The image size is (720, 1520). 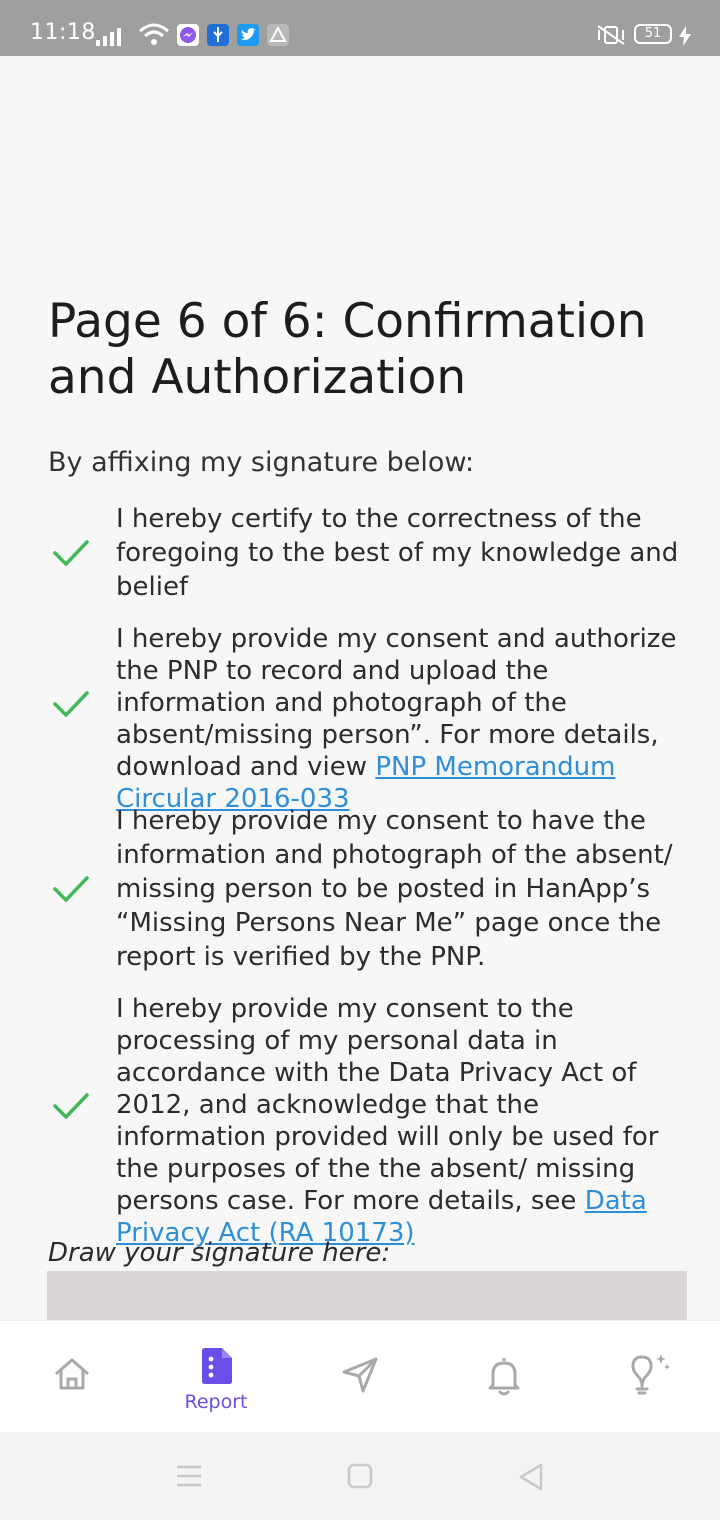 What do you see at coordinates (360, 28) in the screenshot?
I see `status-bar: 11:18 51` at bounding box center [360, 28].